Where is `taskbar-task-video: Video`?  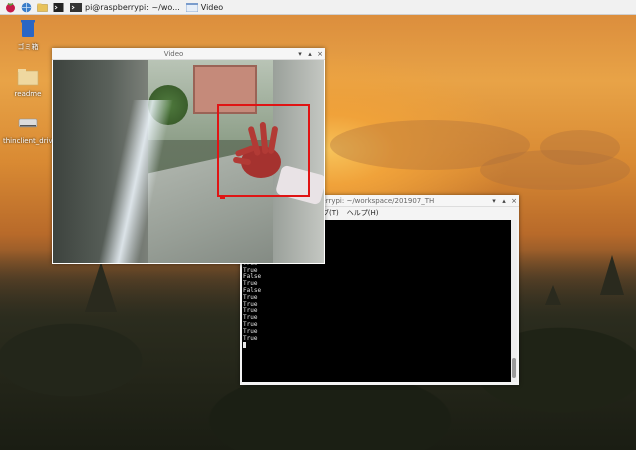 taskbar-task-video: Video is located at coordinates (204, 7).